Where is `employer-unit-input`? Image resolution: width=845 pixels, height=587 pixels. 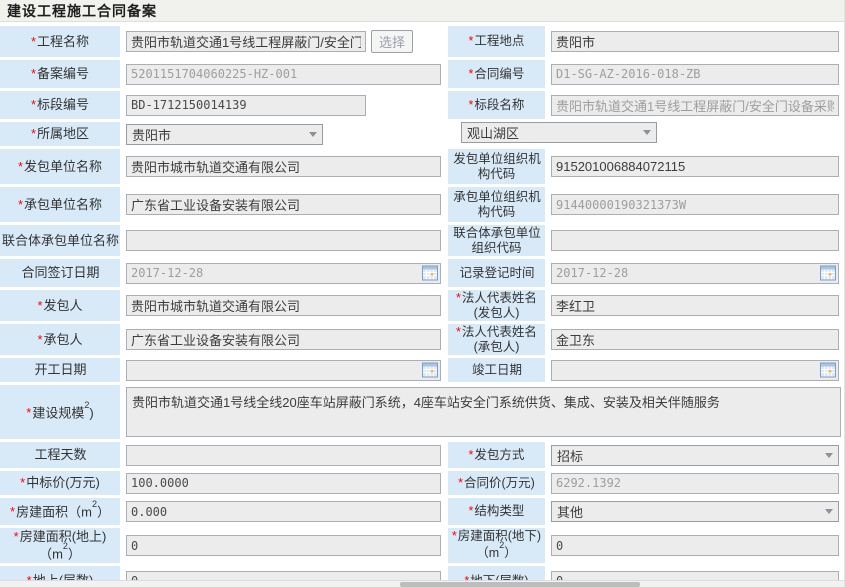 employer-unit-input is located at coordinates (283, 166).